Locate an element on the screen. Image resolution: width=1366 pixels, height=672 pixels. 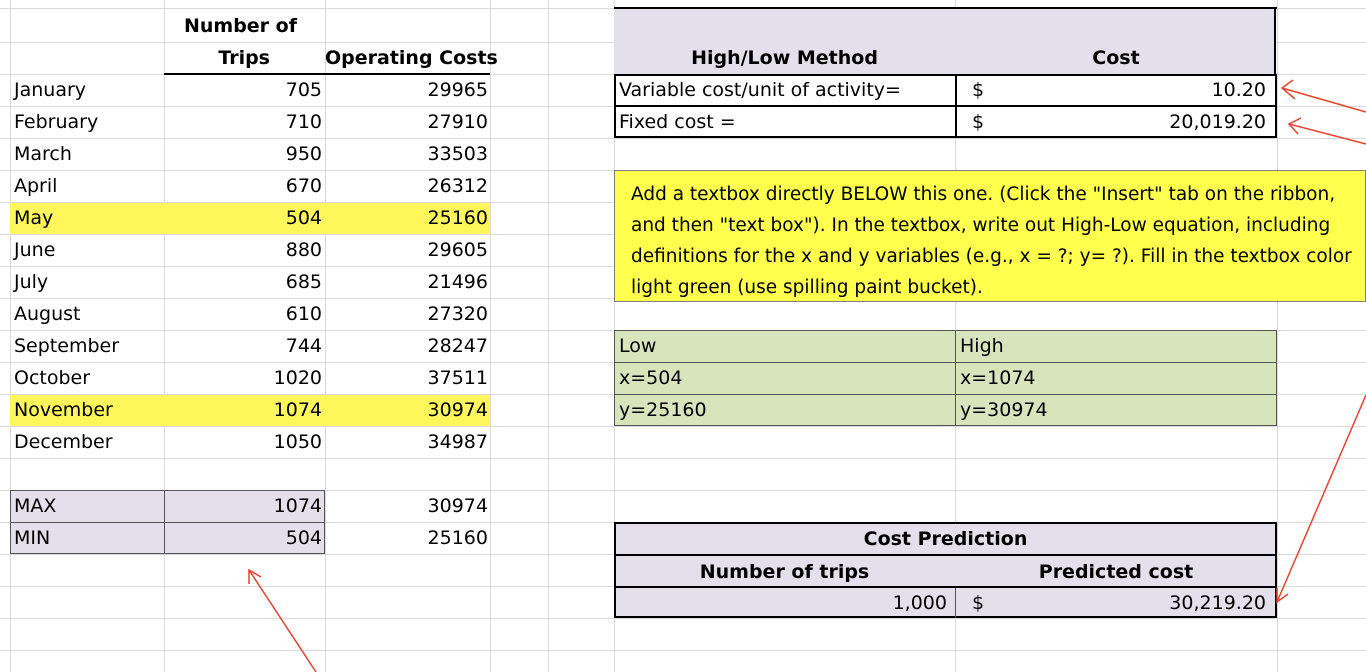
header-number-of-trips-line1: Number of is located at coordinates (240, 26).